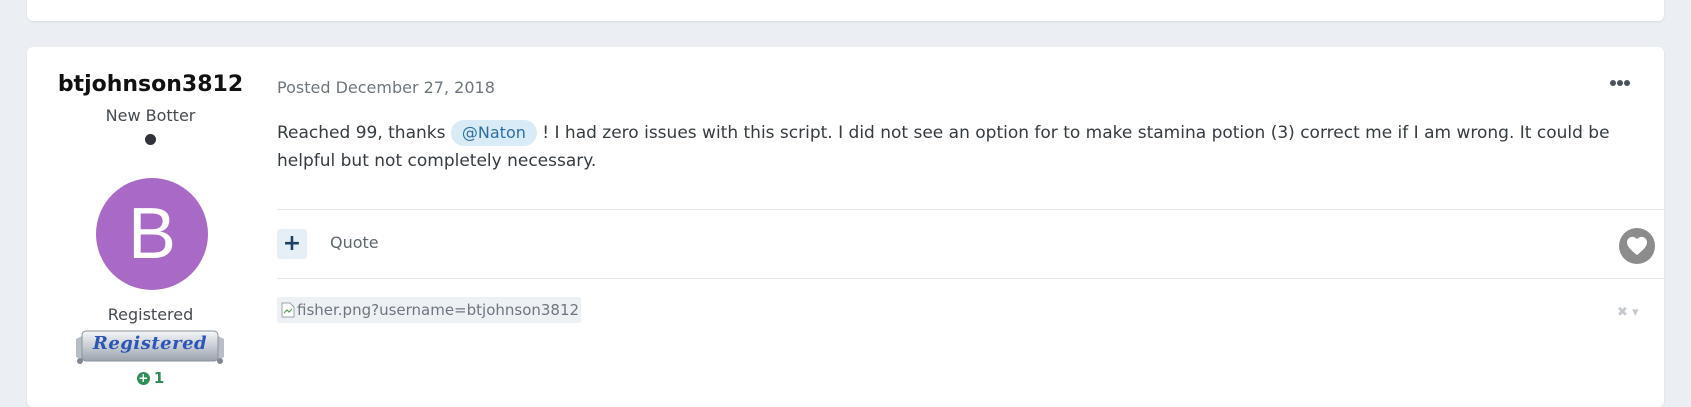  Describe the element at coordinates (143, 378) in the screenshot. I see `plus-circle-icon: +` at that location.